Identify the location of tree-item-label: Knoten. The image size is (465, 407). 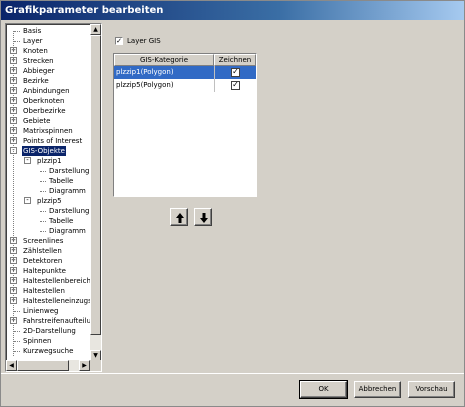
(35, 51).